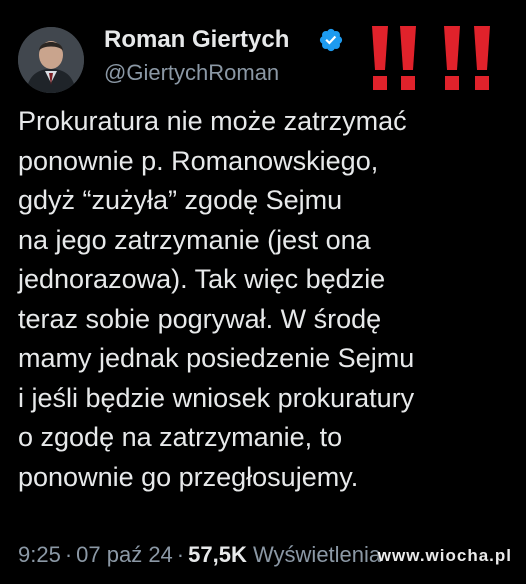 This screenshot has width=526, height=584. Describe the element at coordinates (39, 554) in the screenshot. I see `tweet-time: 9:25` at that location.